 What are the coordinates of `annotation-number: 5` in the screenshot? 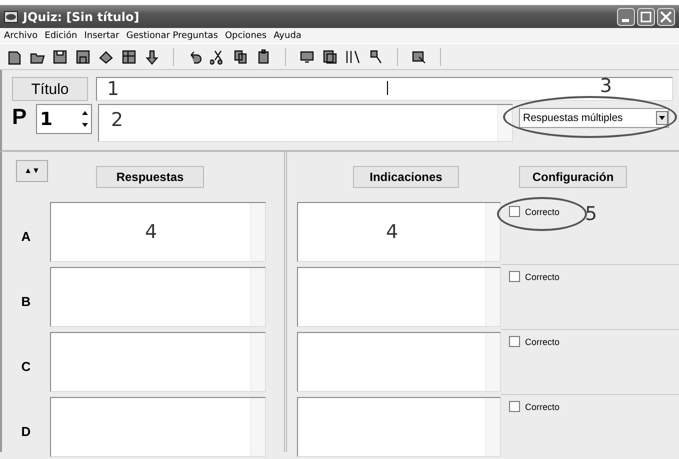 It's located at (591, 214).